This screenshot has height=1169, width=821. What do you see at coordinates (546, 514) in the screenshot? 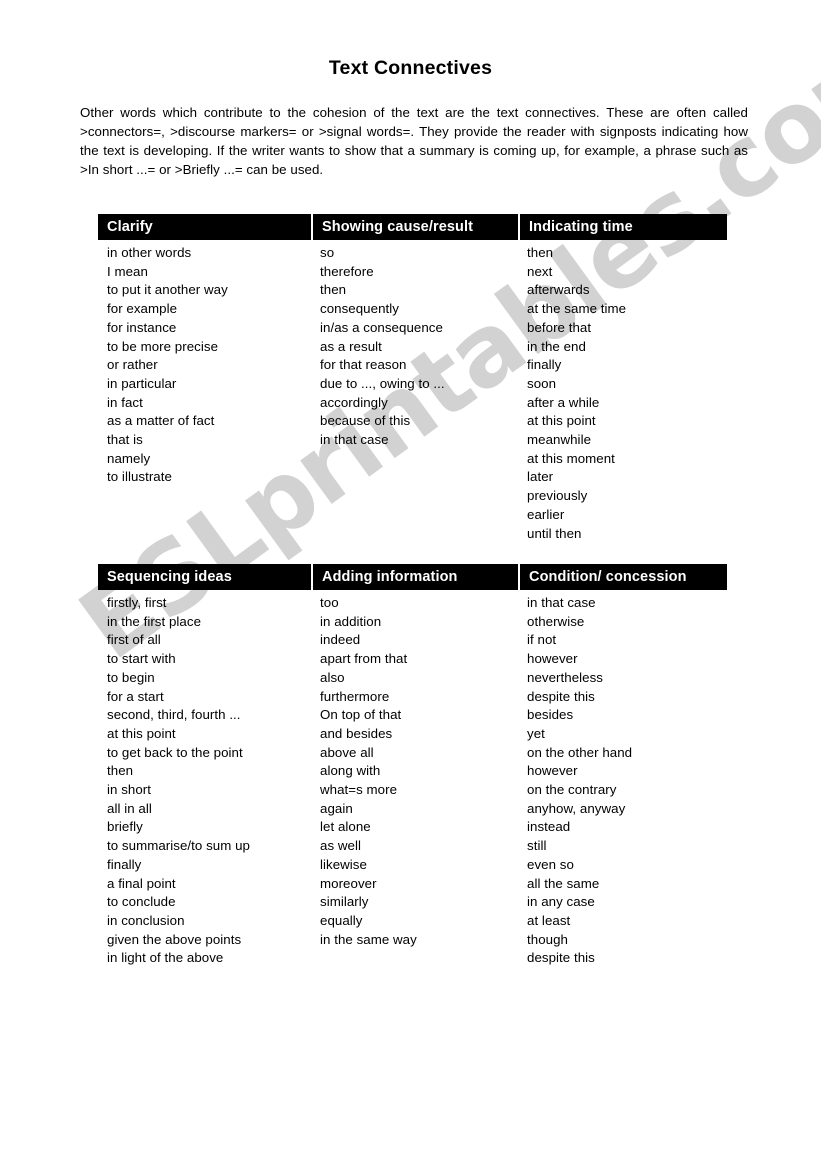
I see `list-item: earlier` at bounding box center [546, 514].